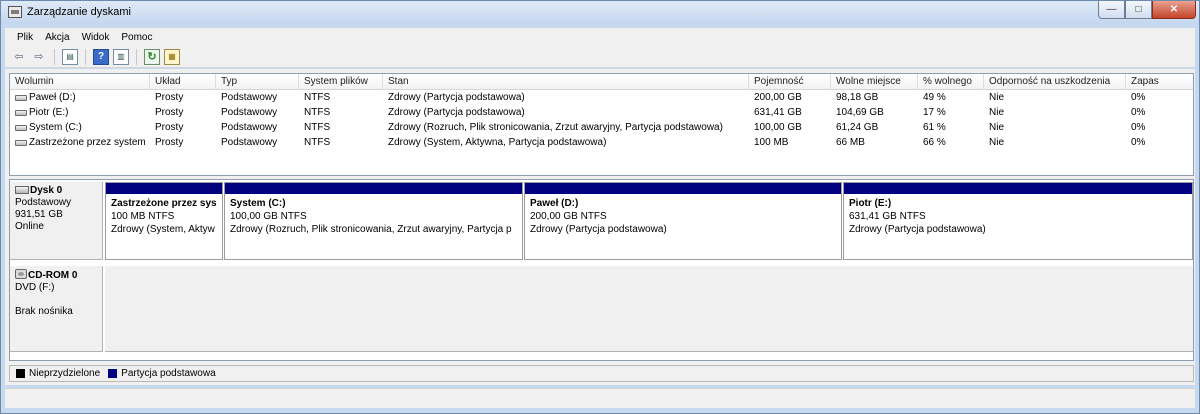 The width and height of the screenshot is (1200, 414). I want to click on free-space-cell: 66 MB, so click(850, 142).